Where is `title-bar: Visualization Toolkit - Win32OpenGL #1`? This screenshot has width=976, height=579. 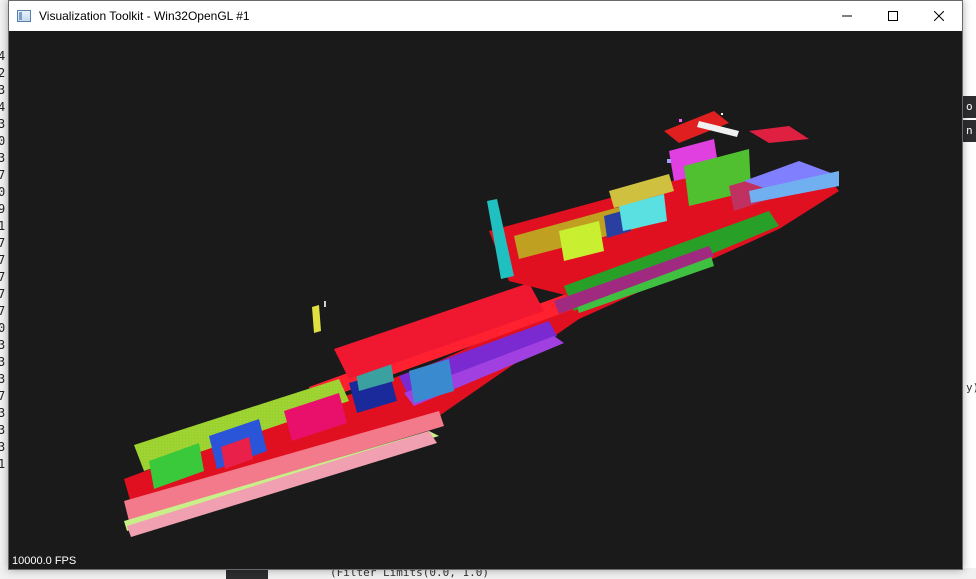 title-bar: Visualization Toolkit - Win32OpenGL #1 is located at coordinates (485, 16).